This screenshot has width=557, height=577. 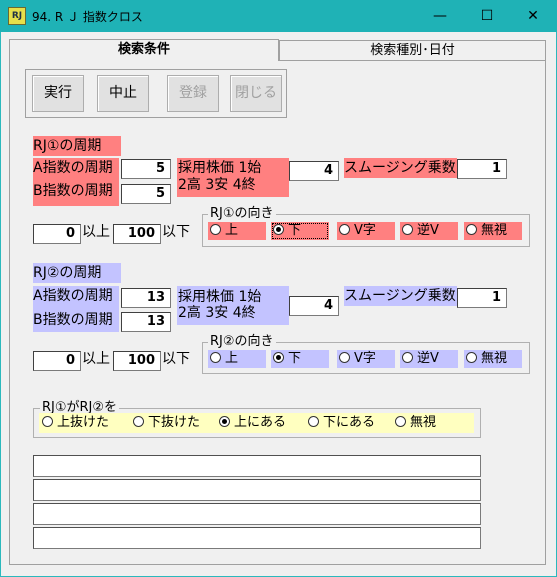 I want to click on rj2-direction-title: RJ②の向き, so click(x=242, y=341).